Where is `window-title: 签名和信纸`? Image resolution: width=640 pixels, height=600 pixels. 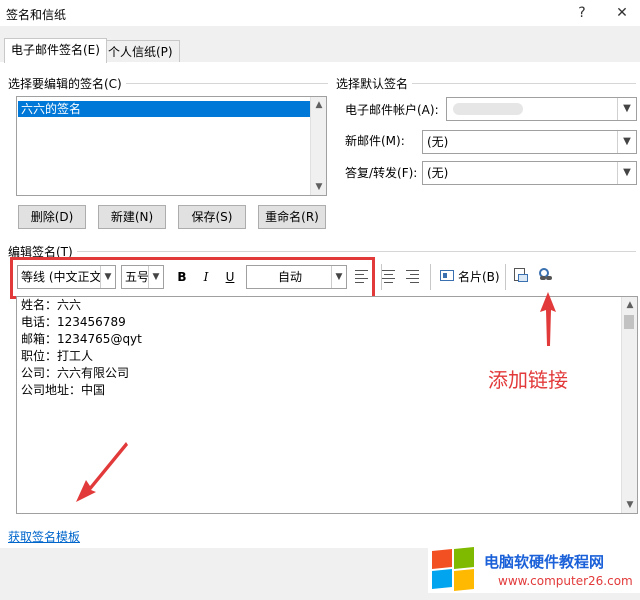
window-title: 签名和信纸 is located at coordinates (36, 15).